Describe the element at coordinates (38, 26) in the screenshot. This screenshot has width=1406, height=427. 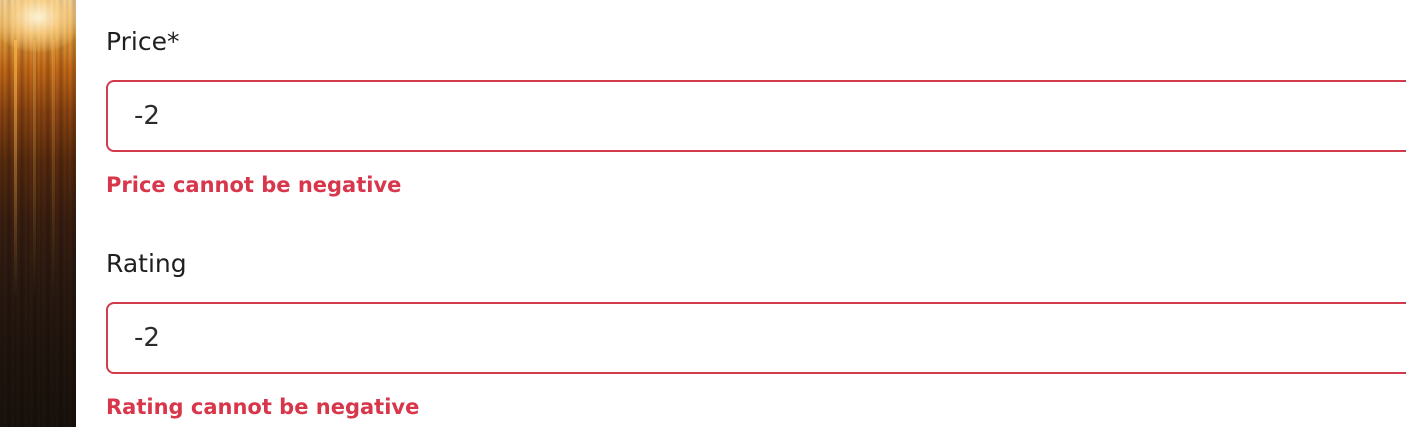
I see `light-glow` at that location.